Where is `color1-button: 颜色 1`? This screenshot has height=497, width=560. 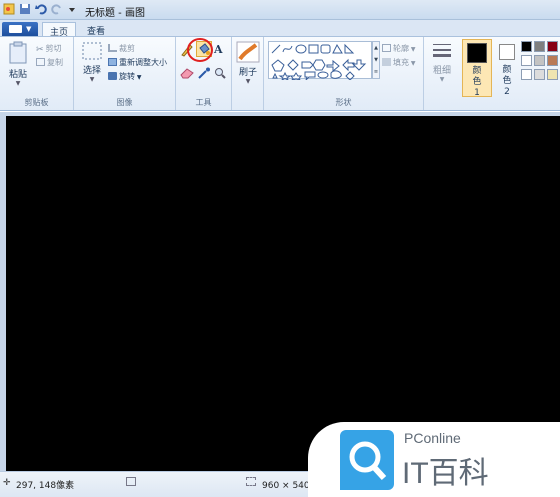 color1-button: 颜色 1 is located at coordinates (477, 68).